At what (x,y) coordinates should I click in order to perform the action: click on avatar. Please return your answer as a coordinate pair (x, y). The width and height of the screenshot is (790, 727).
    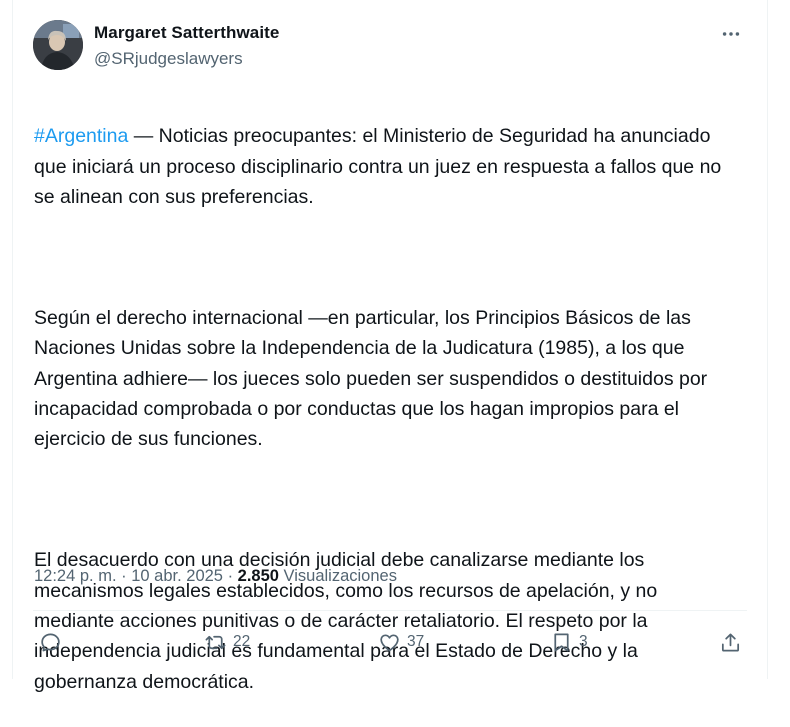
    Looking at the image, I should click on (58, 45).